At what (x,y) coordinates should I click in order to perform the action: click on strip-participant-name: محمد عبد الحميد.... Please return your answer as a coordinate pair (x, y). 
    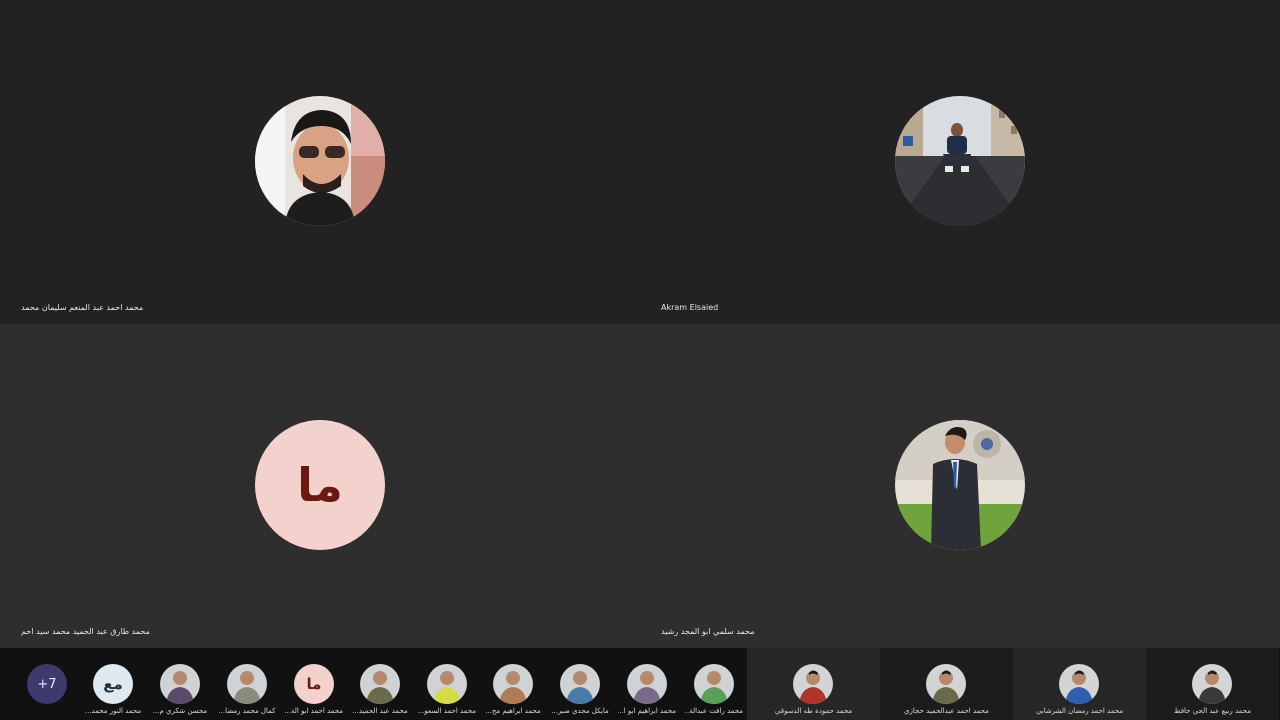
    Looking at the image, I should click on (380, 711).